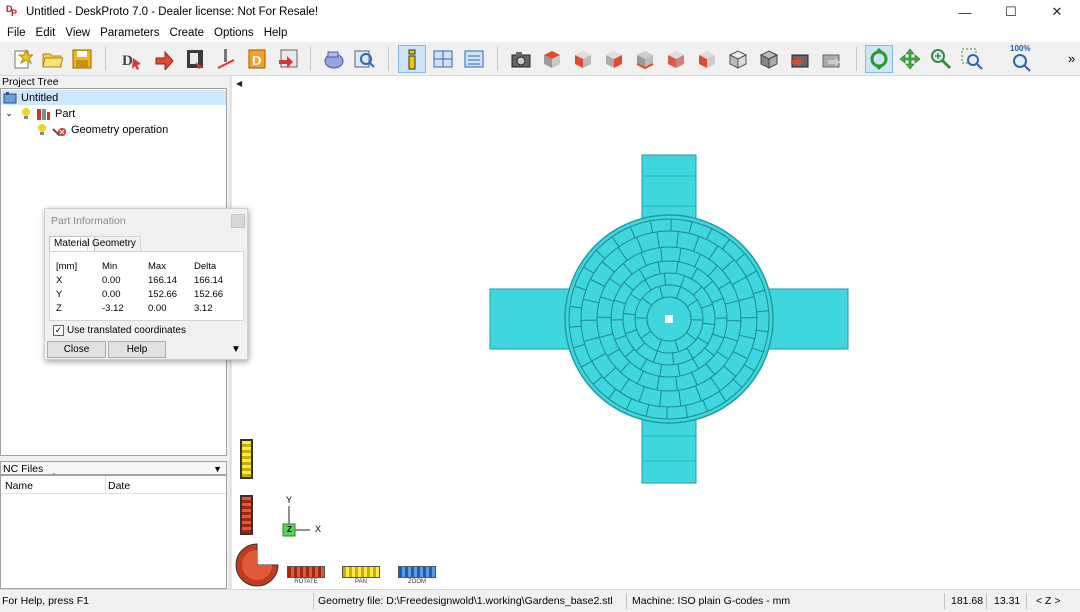  I want to click on preview-button, so click(364, 59).